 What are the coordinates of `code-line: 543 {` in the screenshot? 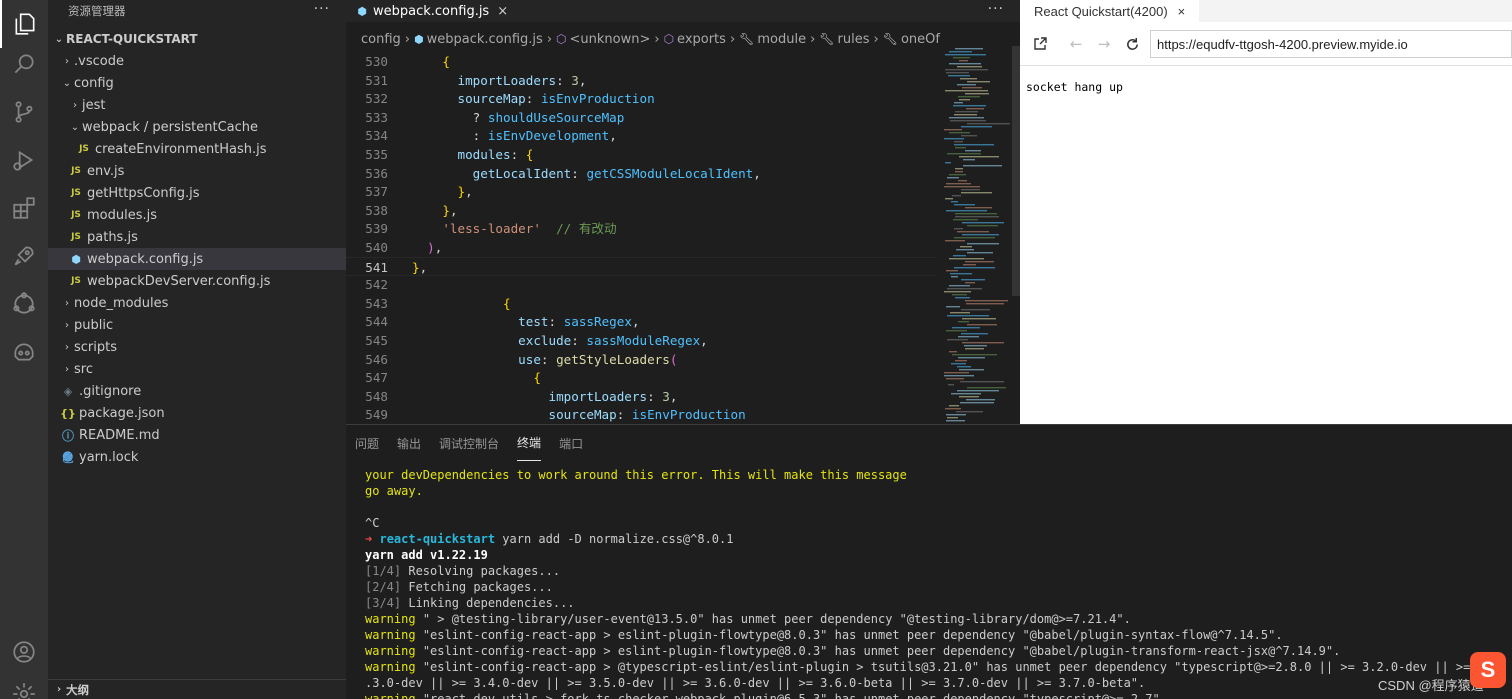 It's located at (641, 303).